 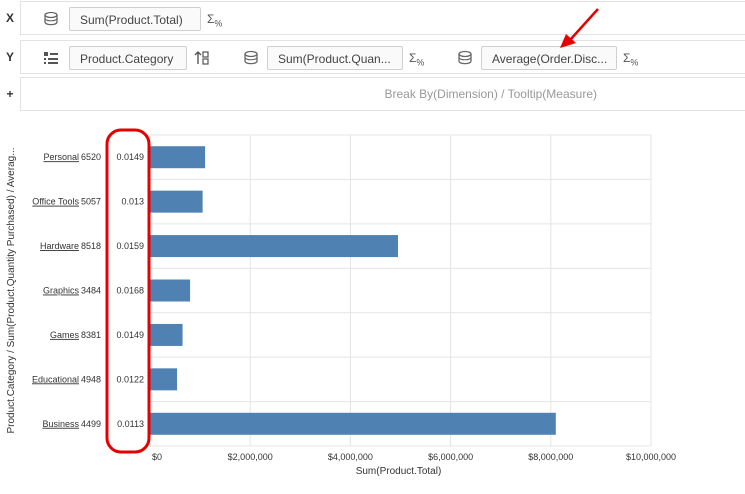 I want to click on x-tick-label: $8,000,000, so click(x=550, y=457).